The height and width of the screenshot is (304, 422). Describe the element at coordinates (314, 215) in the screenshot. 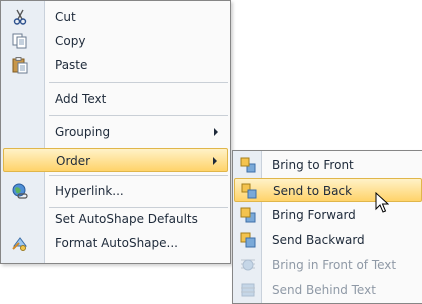

I see `menu-item-label: Bring Forward` at that location.